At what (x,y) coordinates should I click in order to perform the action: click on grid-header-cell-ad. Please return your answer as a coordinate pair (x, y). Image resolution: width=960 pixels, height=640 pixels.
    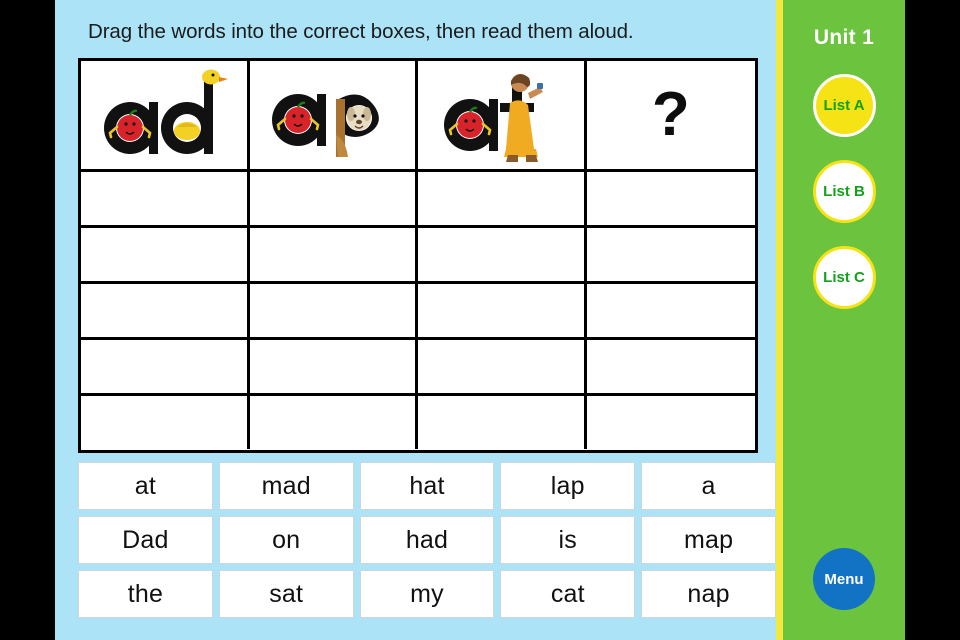
    Looking at the image, I should click on (165, 115).